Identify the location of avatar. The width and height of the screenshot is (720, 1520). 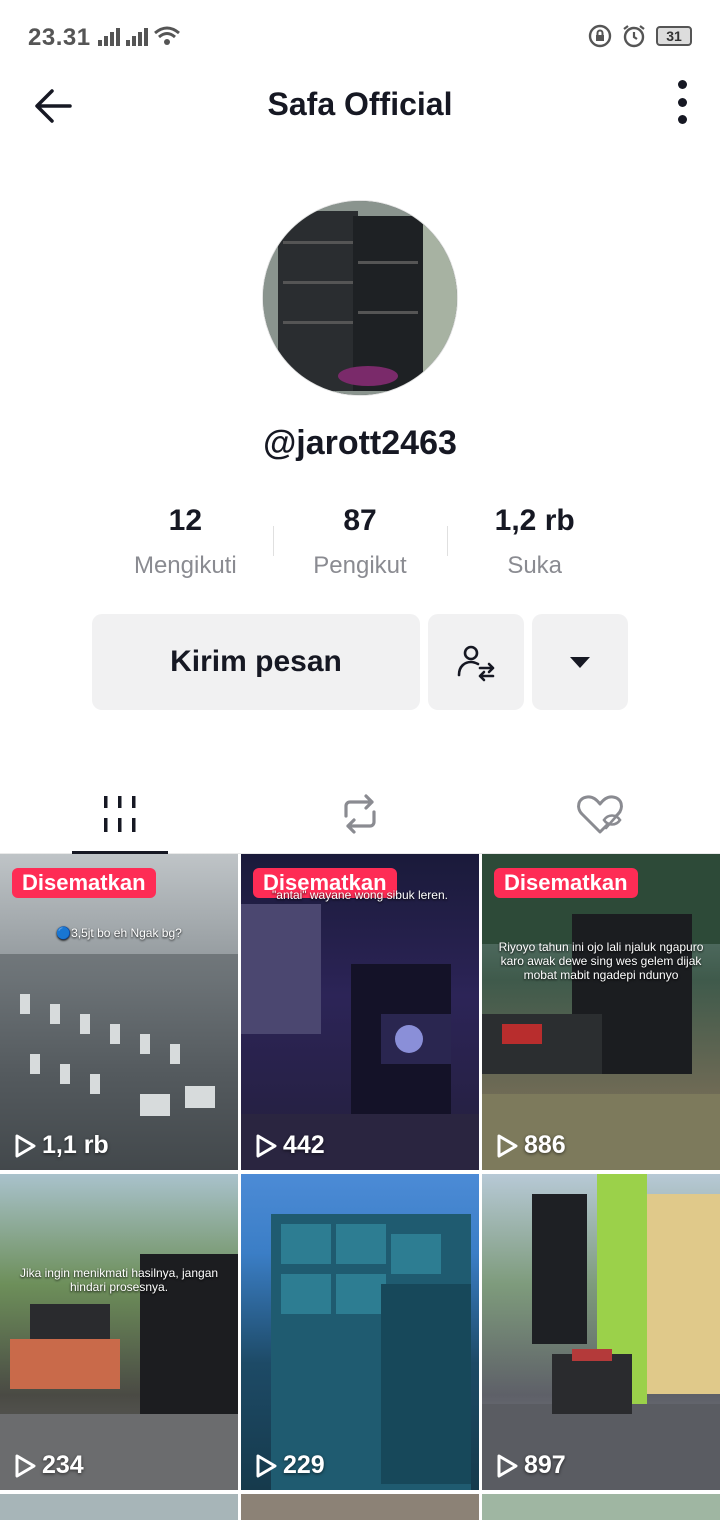
(360, 298).